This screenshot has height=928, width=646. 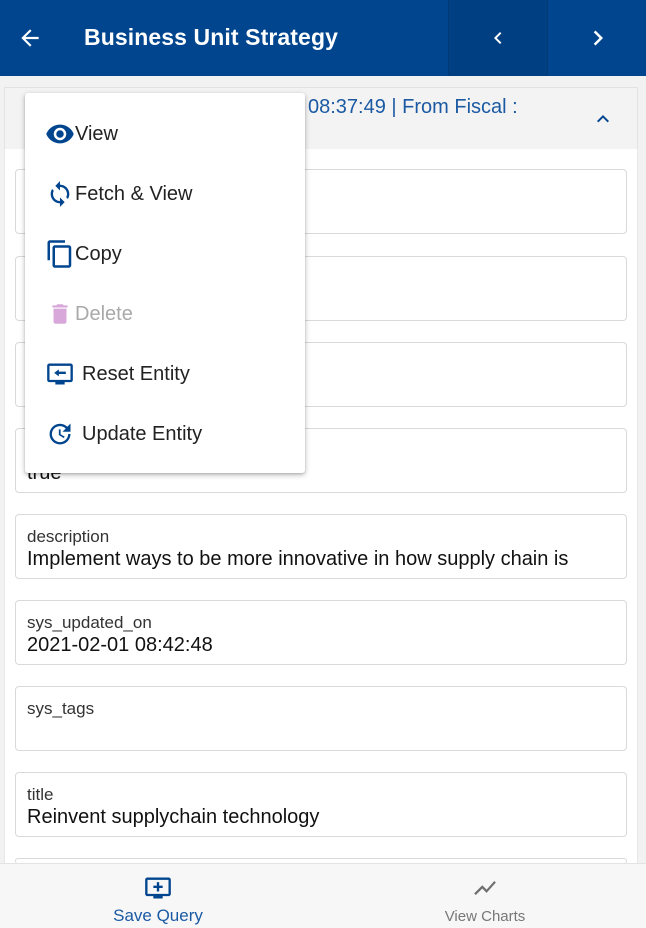 I want to click on menu-item-label: Delete, so click(x=104, y=314).